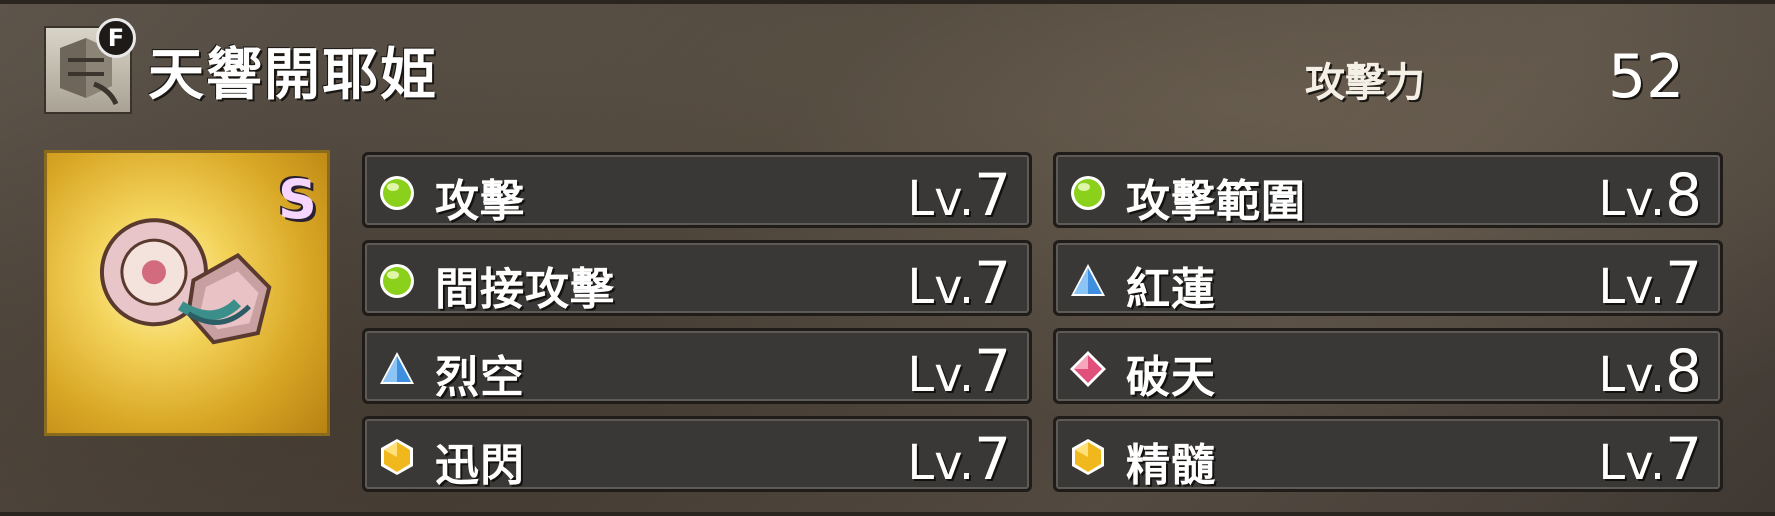 The image size is (1775, 516). Describe the element at coordinates (1171, 289) in the screenshot. I see `skill-name: 紅蓮` at that location.